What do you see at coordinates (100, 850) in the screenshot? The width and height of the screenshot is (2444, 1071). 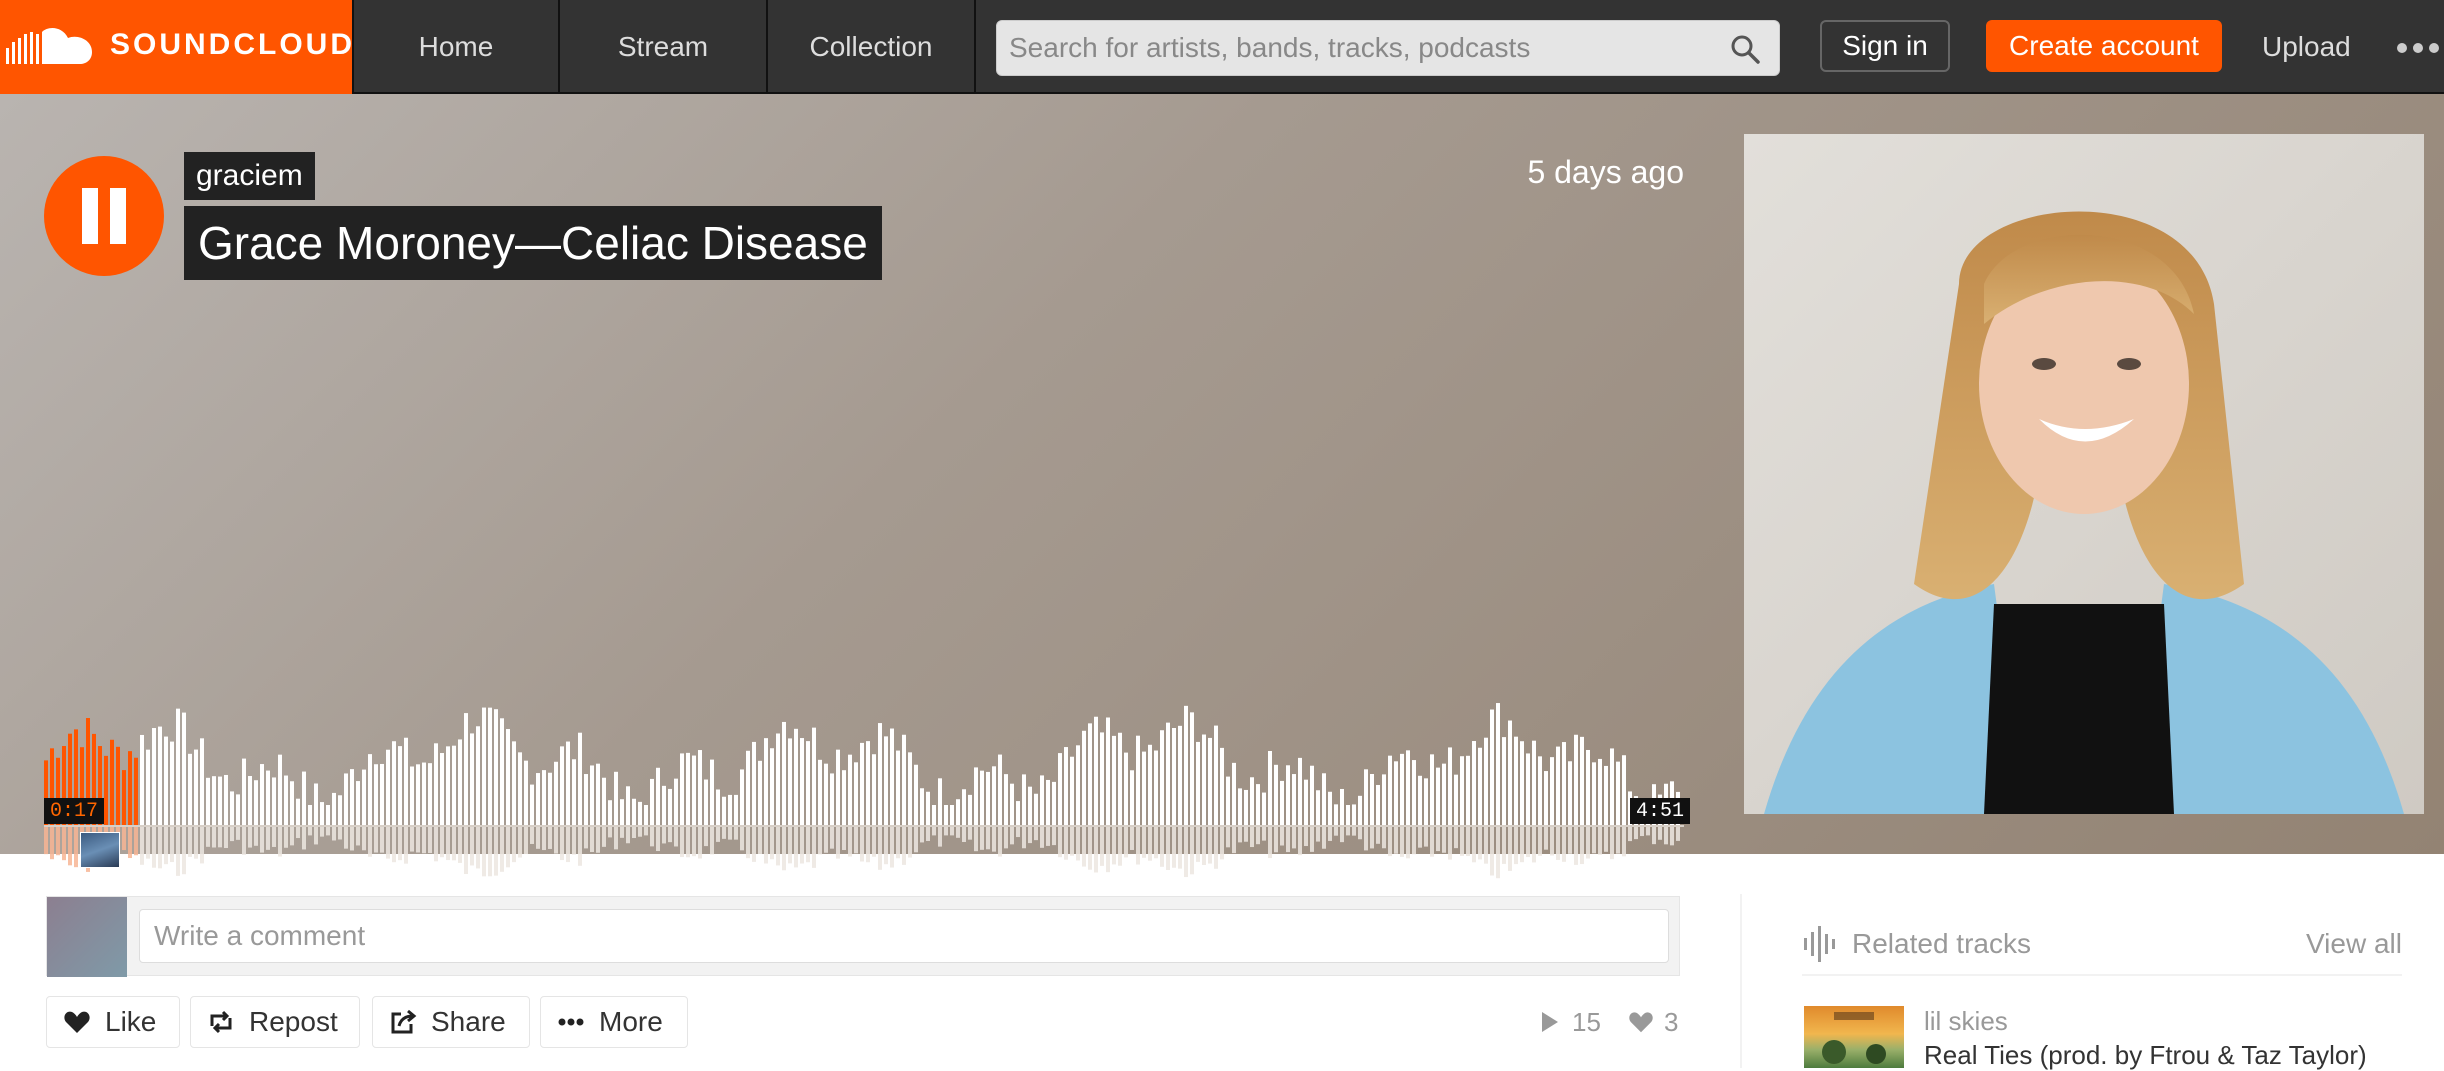 I see `timed-comment-avatar` at bounding box center [100, 850].